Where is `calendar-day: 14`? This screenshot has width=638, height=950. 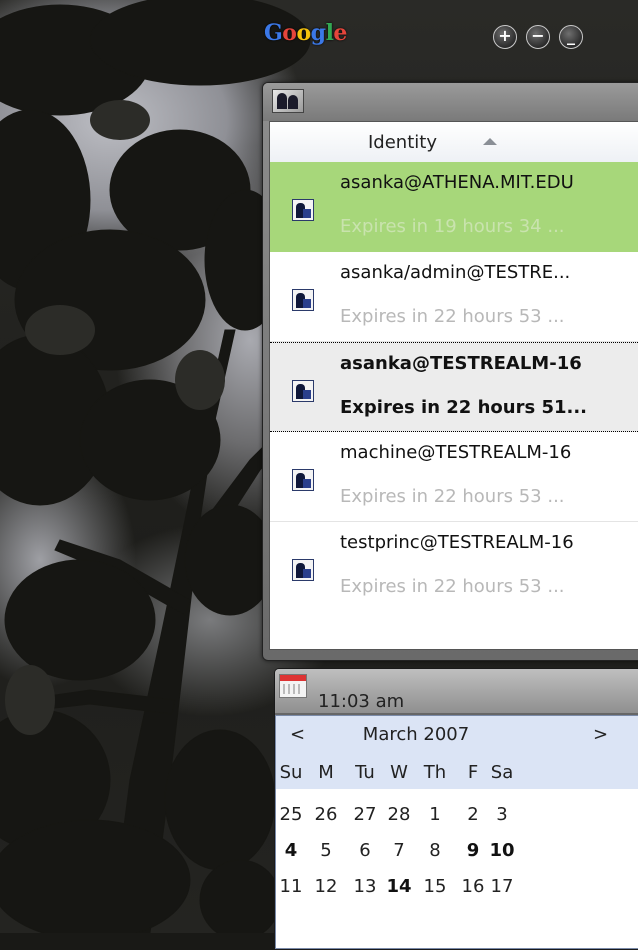 calendar-day: 14 is located at coordinates (399, 886).